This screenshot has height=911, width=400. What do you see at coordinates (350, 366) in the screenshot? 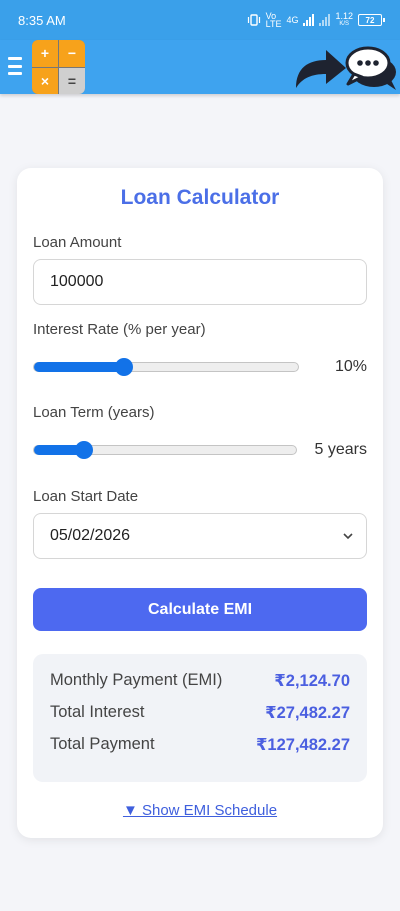
I see `interest-rate-value: 10%` at bounding box center [350, 366].